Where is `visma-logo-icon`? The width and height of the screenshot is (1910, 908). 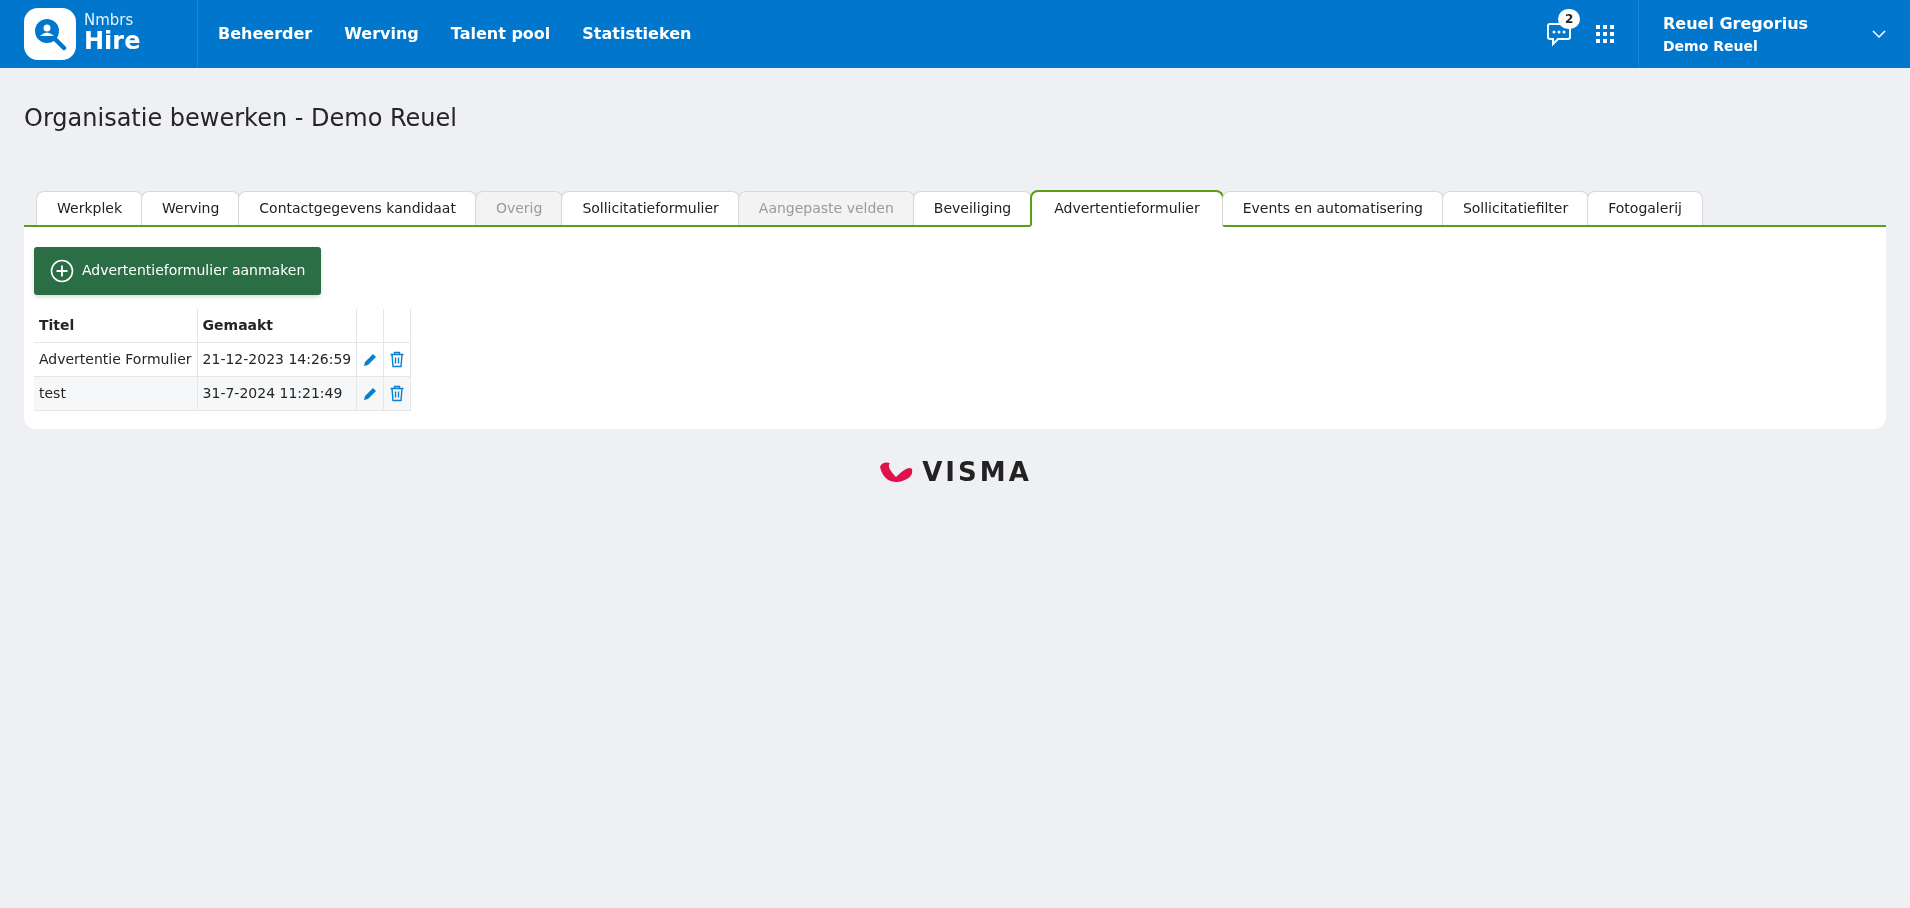 visma-logo-icon is located at coordinates (896, 472).